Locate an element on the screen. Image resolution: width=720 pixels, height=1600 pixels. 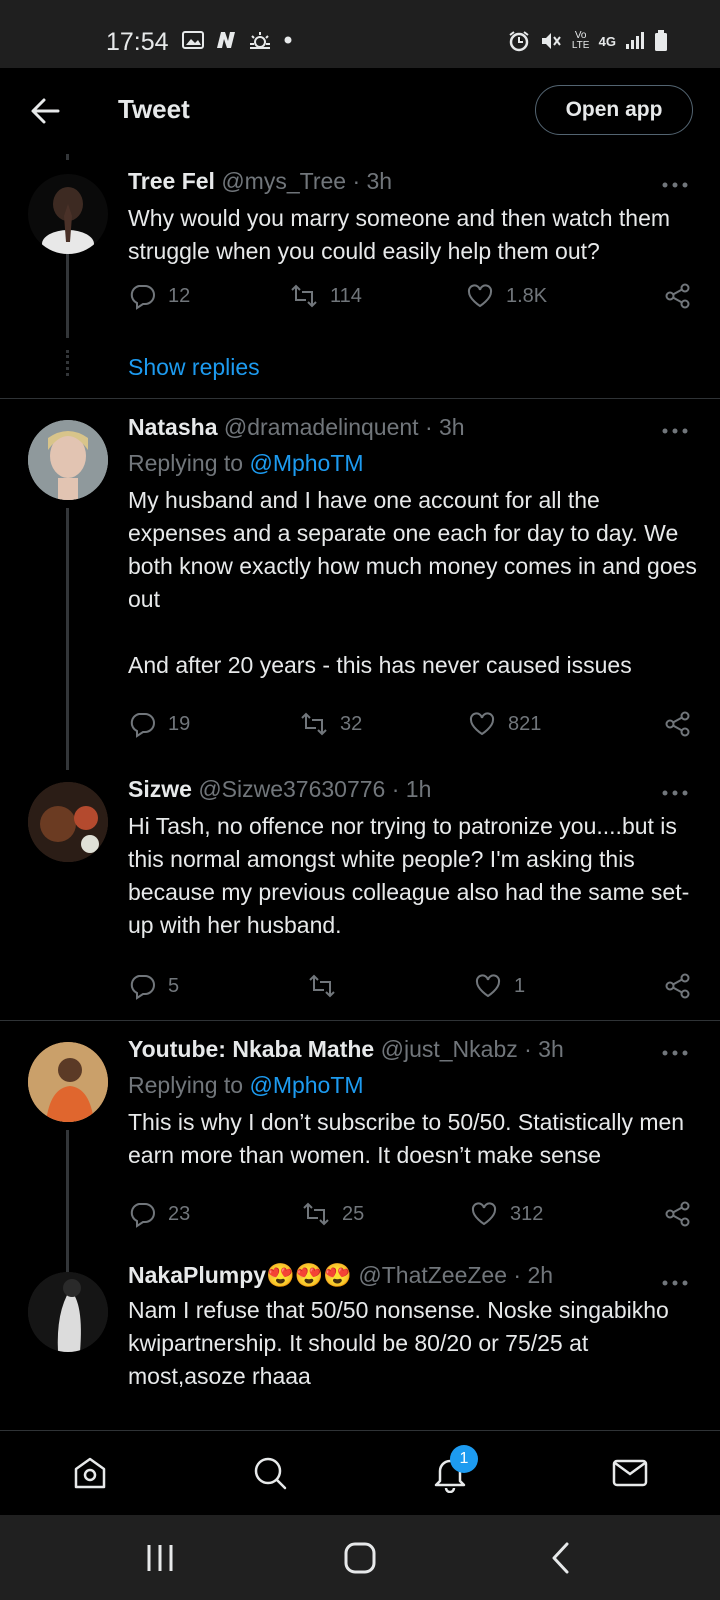
retweet-action: 32 is located at coordinates (331, 724).